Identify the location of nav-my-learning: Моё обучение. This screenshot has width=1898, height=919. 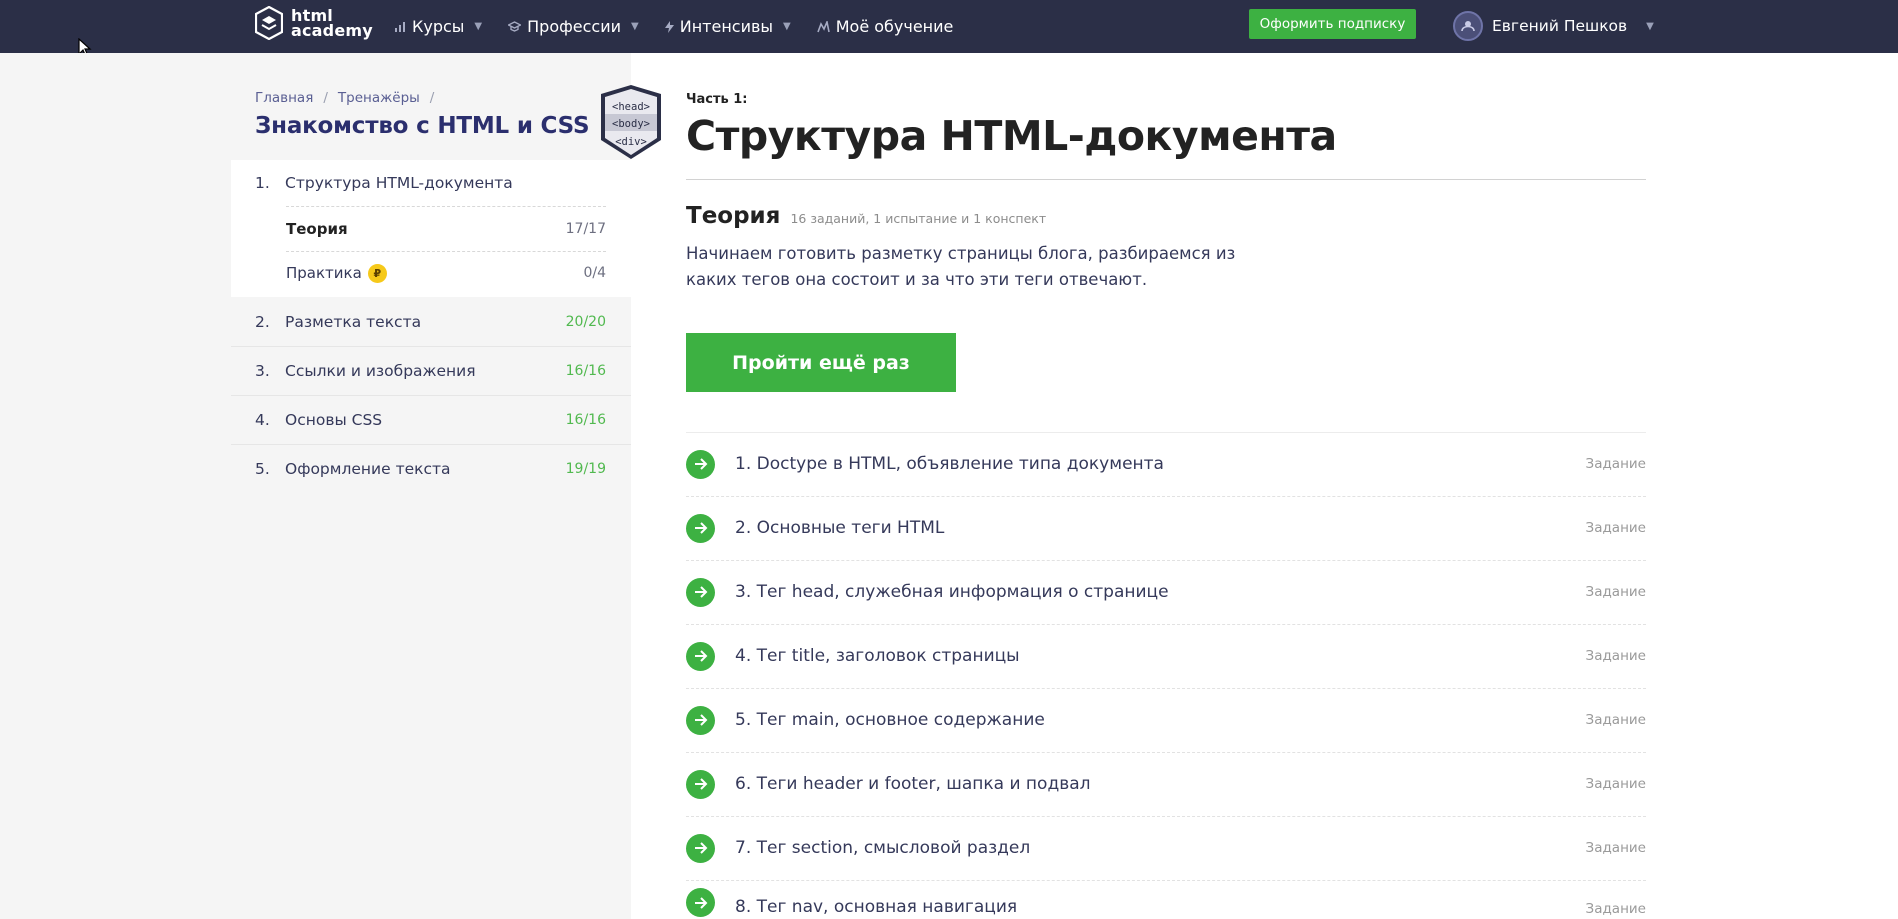
(885, 26).